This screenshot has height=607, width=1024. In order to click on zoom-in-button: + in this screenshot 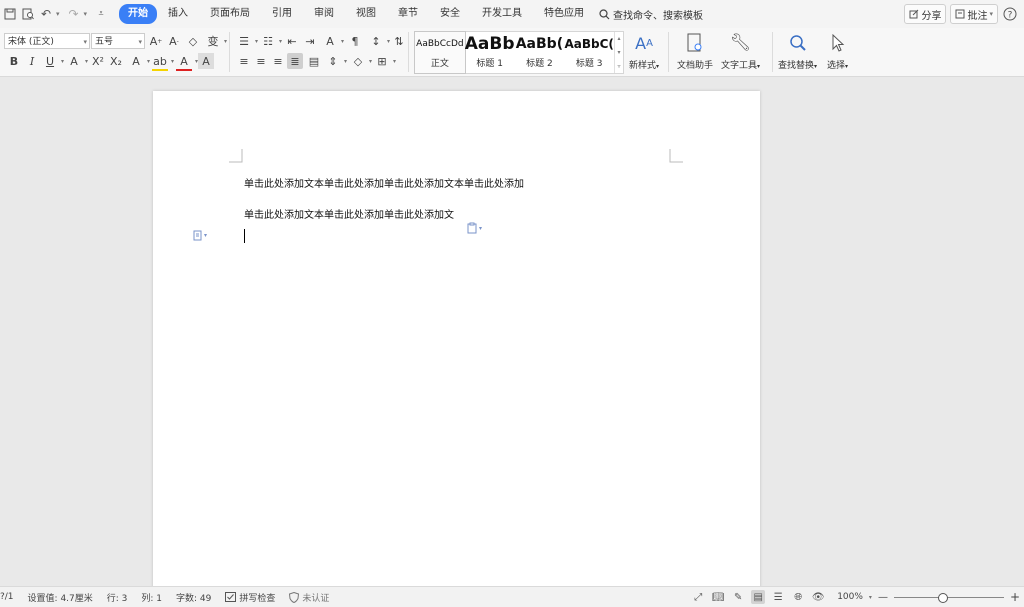, I will do `click(1015, 597)`.